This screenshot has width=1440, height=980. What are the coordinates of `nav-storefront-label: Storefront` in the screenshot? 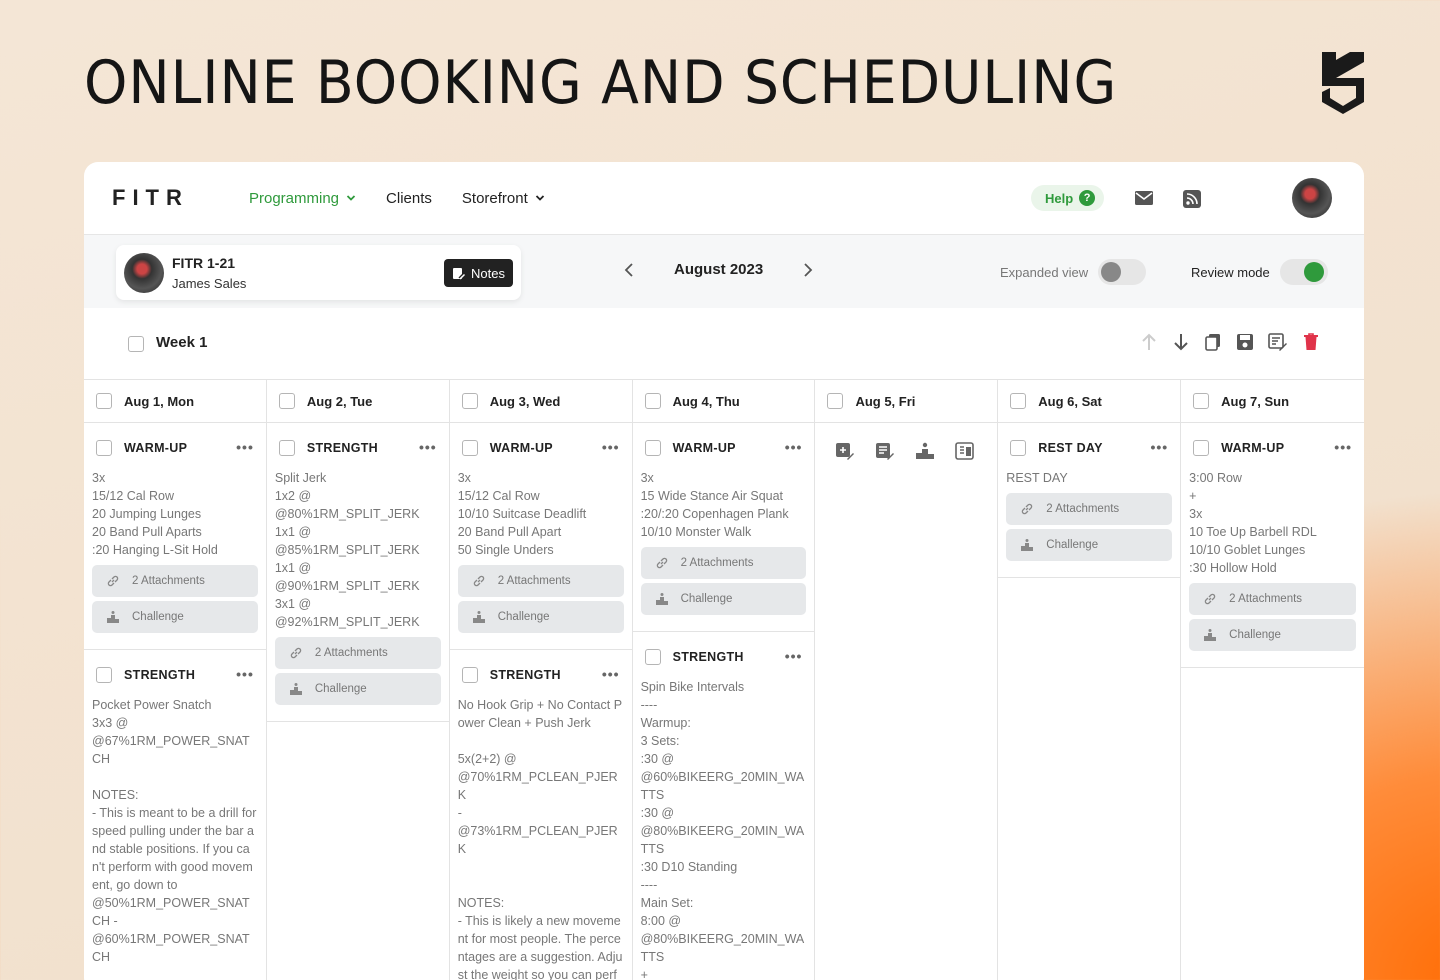 It's located at (494, 198).